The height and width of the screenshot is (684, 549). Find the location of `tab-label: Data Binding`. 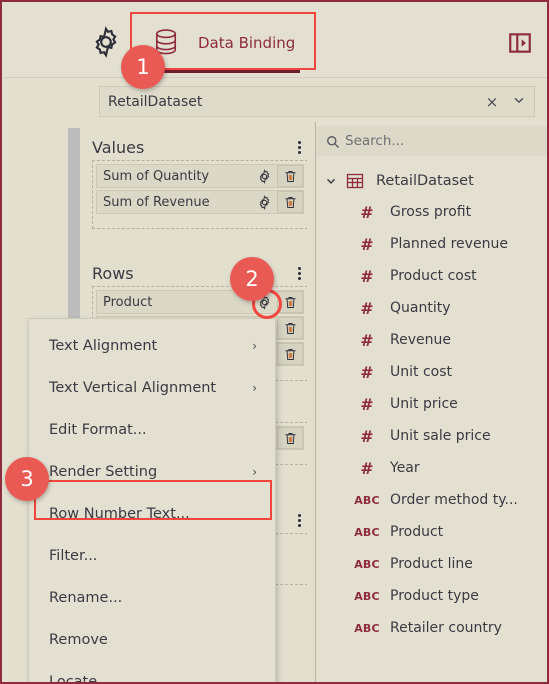

tab-label: Data Binding is located at coordinates (247, 43).